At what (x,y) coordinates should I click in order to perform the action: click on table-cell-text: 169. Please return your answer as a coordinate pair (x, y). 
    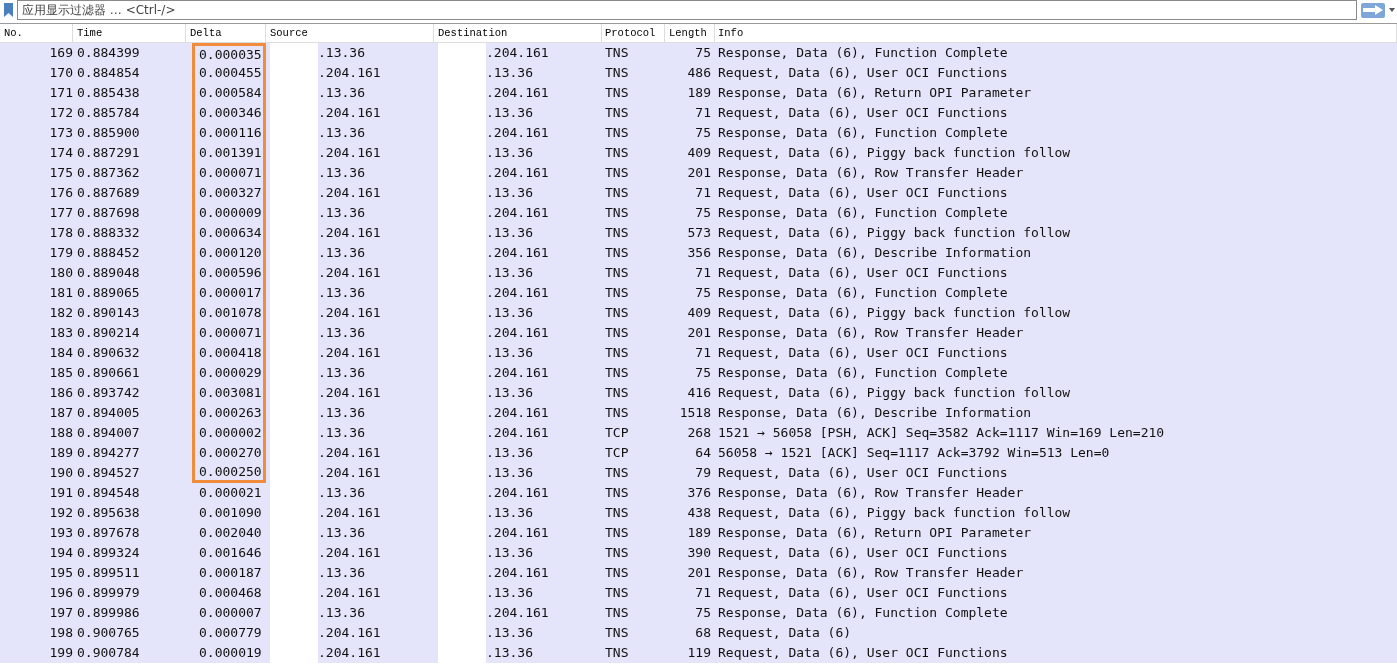
    Looking at the image, I should click on (60, 53).